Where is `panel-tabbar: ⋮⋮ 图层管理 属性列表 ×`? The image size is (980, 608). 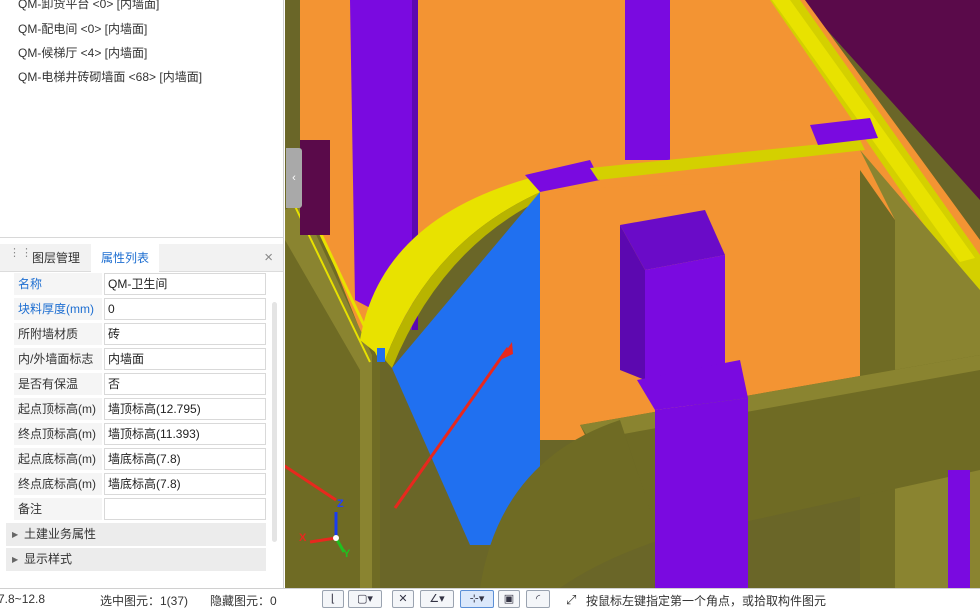 panel-tabbar: ⋮⋮ 图层管理 属性列表 × is located at coordinates (141, 258).